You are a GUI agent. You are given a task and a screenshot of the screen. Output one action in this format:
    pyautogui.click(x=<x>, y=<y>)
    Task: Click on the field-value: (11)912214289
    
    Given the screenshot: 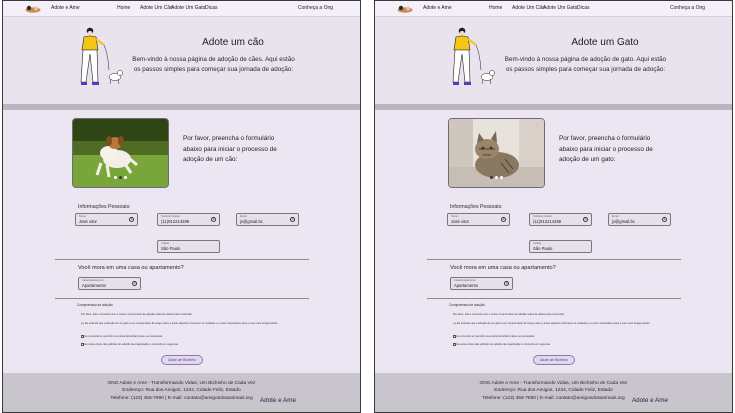 What is the action you would take?
    pyautogui.click(x=175, y=221)
    